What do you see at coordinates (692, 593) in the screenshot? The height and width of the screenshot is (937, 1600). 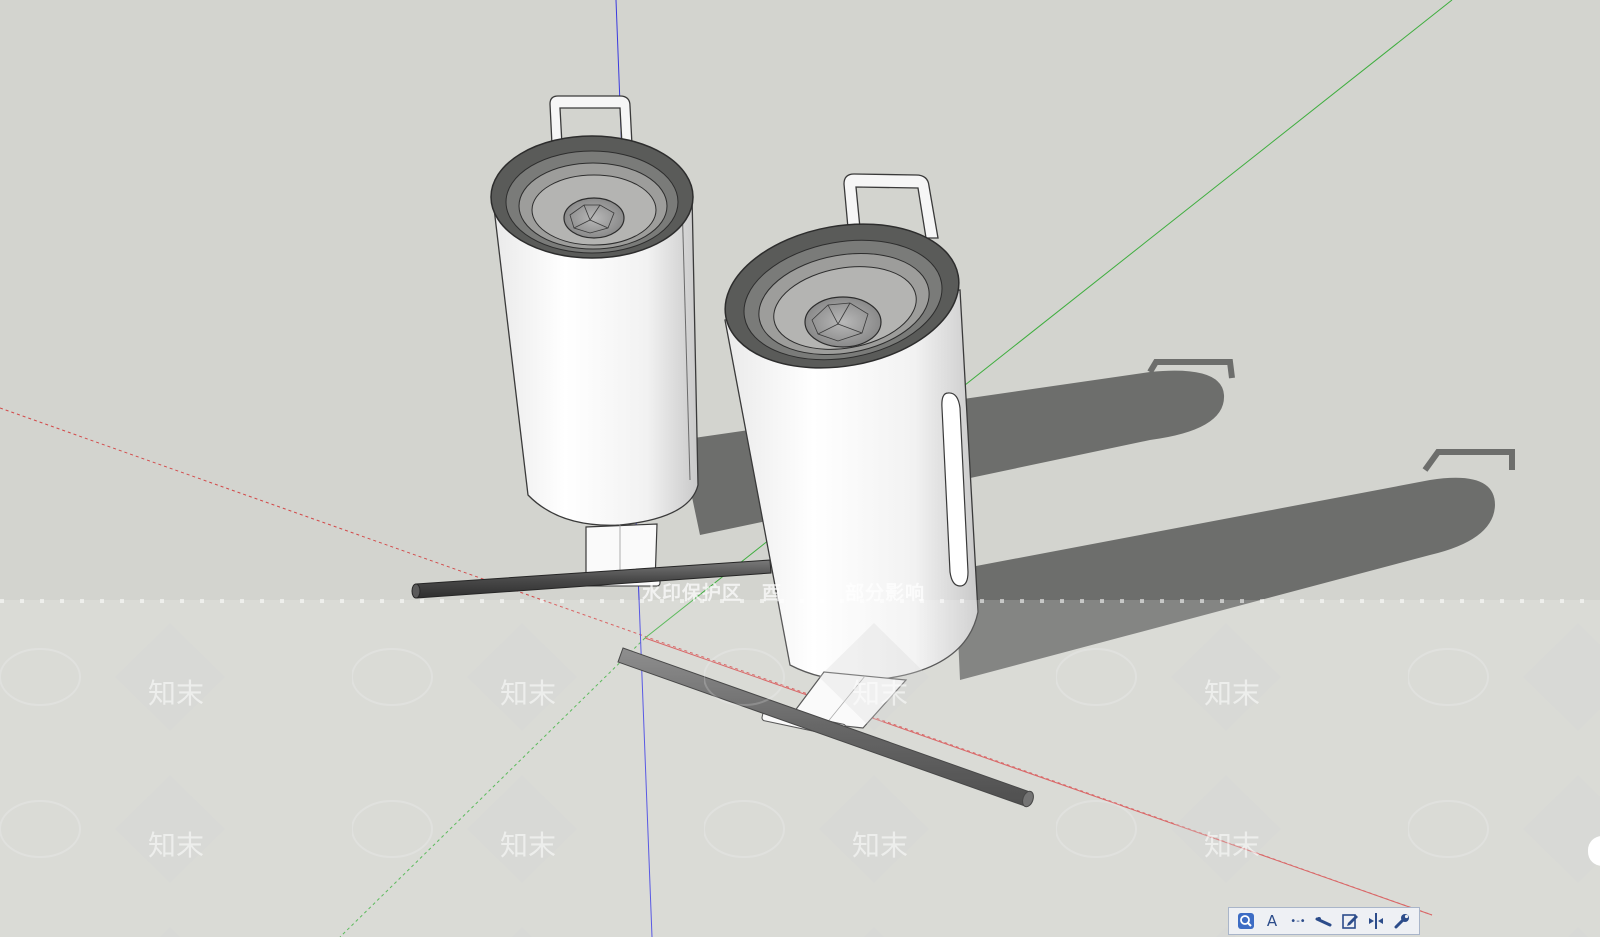 I see `watermark-caption: 水印保护区` at bounding box center [692, 593].